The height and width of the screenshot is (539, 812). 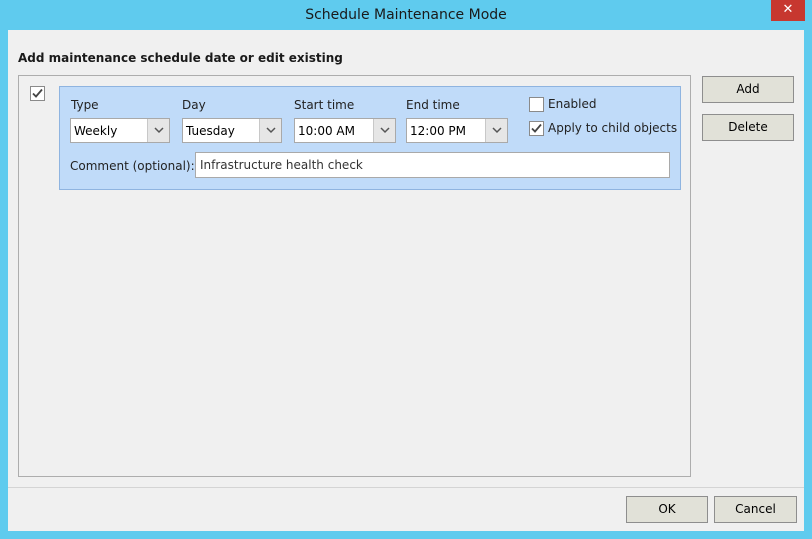 I want to click on day-label: Day, so click(x=194, y=105).